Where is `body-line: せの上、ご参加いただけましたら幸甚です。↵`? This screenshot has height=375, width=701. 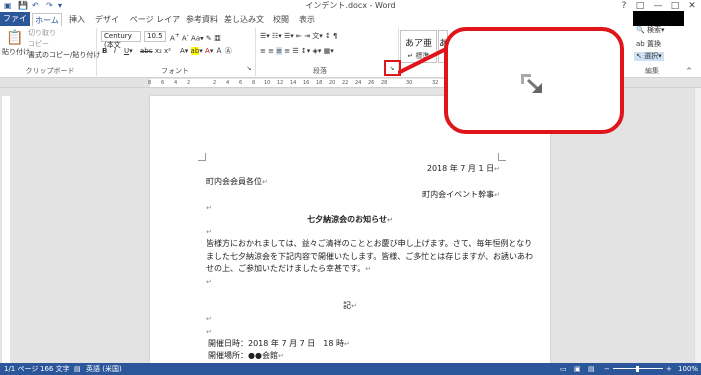 body-line: せの上、ご参加いただけましたら幸甚です。↵ is located at coordinates (288, 269).